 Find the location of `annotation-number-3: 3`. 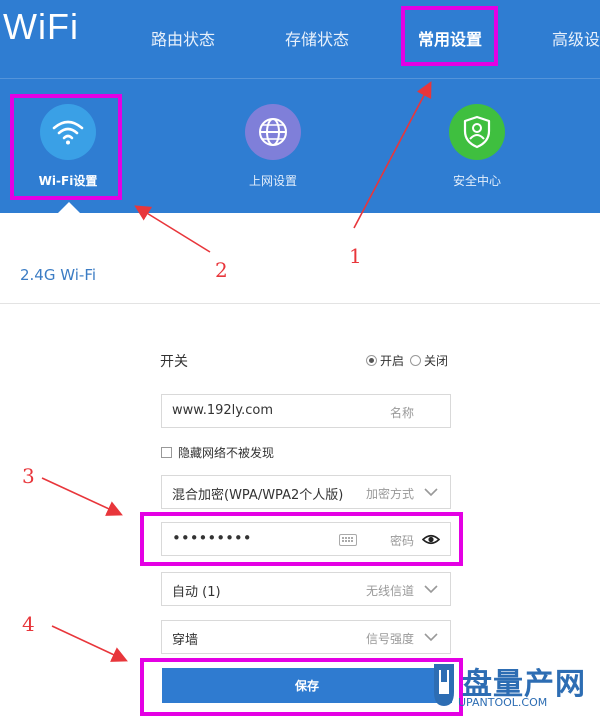

annotation-number-3: 3 is located at coordinates (28, 476).